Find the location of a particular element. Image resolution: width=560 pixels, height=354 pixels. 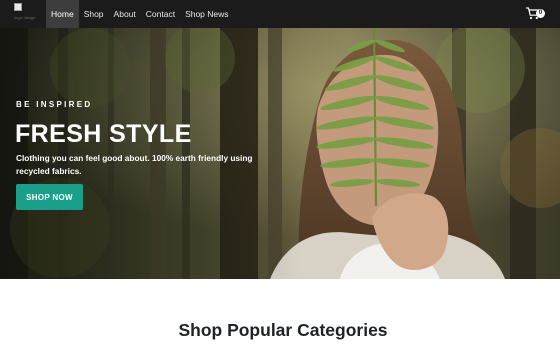

nav-link-about: About is located at coordinates (125, 14).